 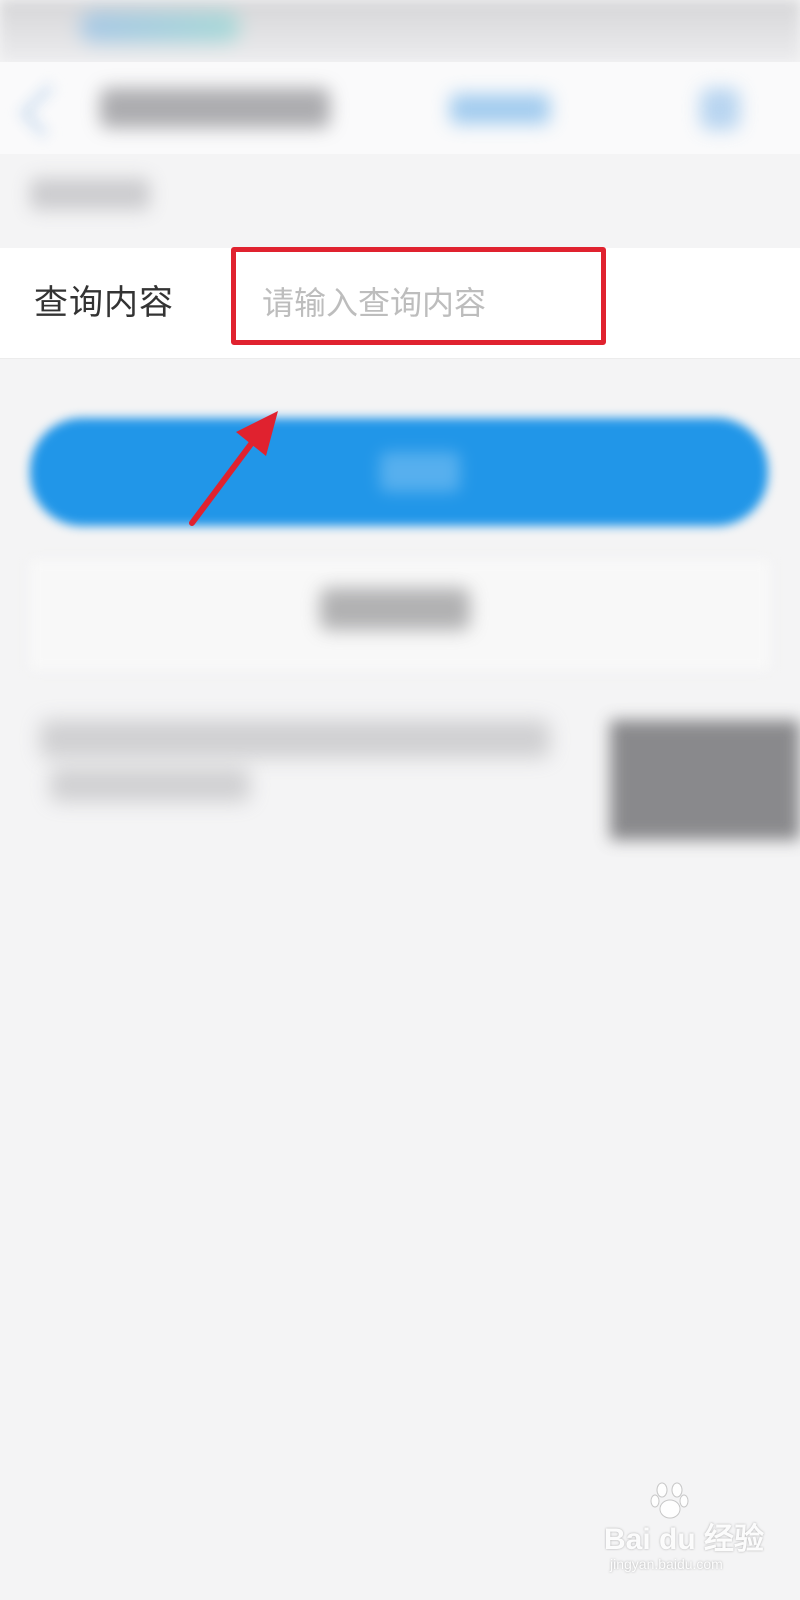 I want to click on query-input, so click(x=427, y=303).